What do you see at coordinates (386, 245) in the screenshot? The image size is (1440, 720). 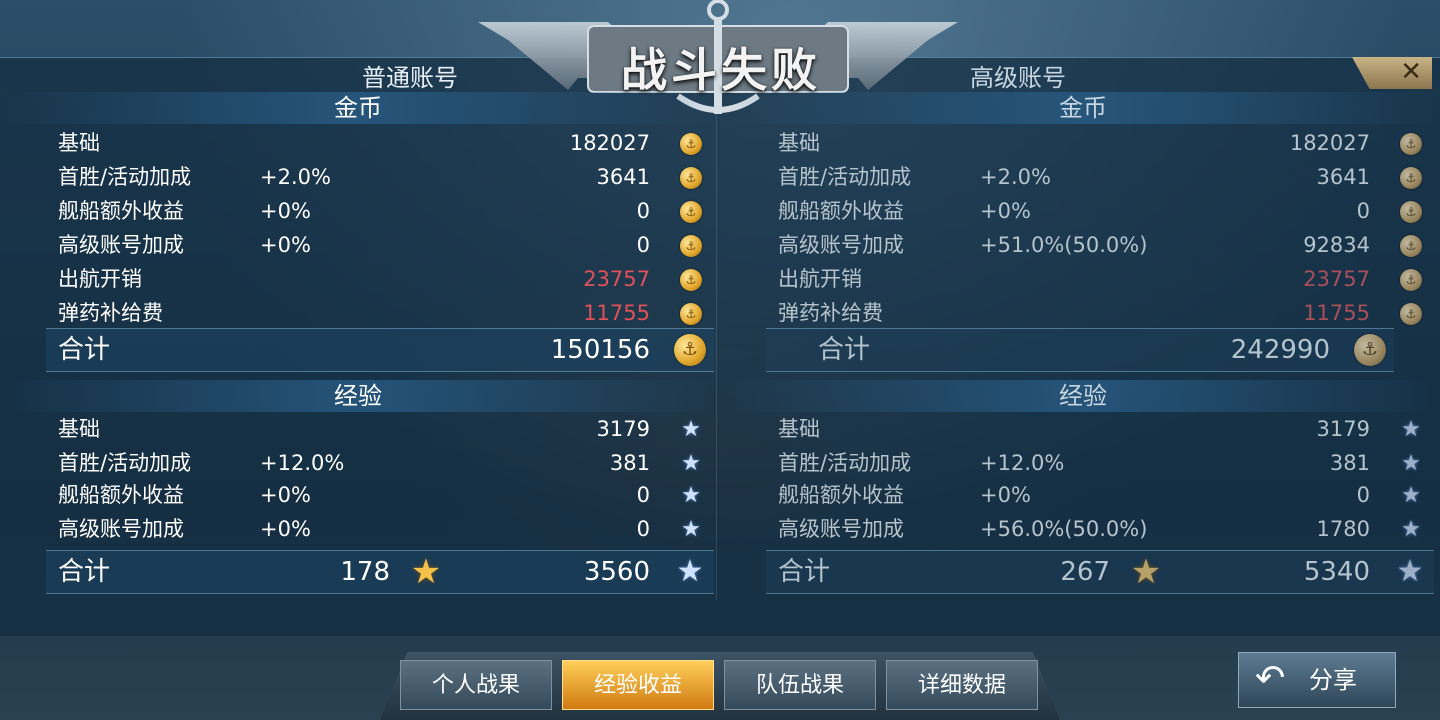 I see `gold-row: 高级账号加成 +0% 0 ⚓` at bounding box center [386, 245].